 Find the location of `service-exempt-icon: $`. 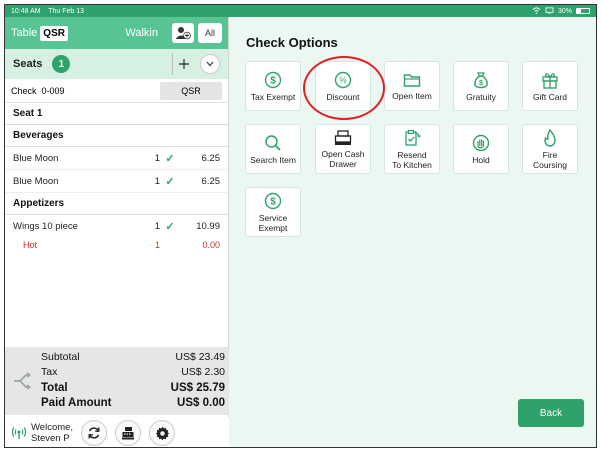

service-exempt-icon: $ is located at coordinates (273, 200).